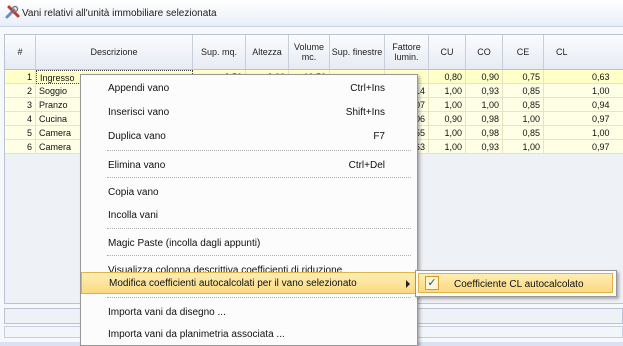 Image resolution: width=623 pixels, height=346 pixels. Describe the element at coordinates (583, 52) in the screenshot. I see `col-header-cl: CL` at that location.